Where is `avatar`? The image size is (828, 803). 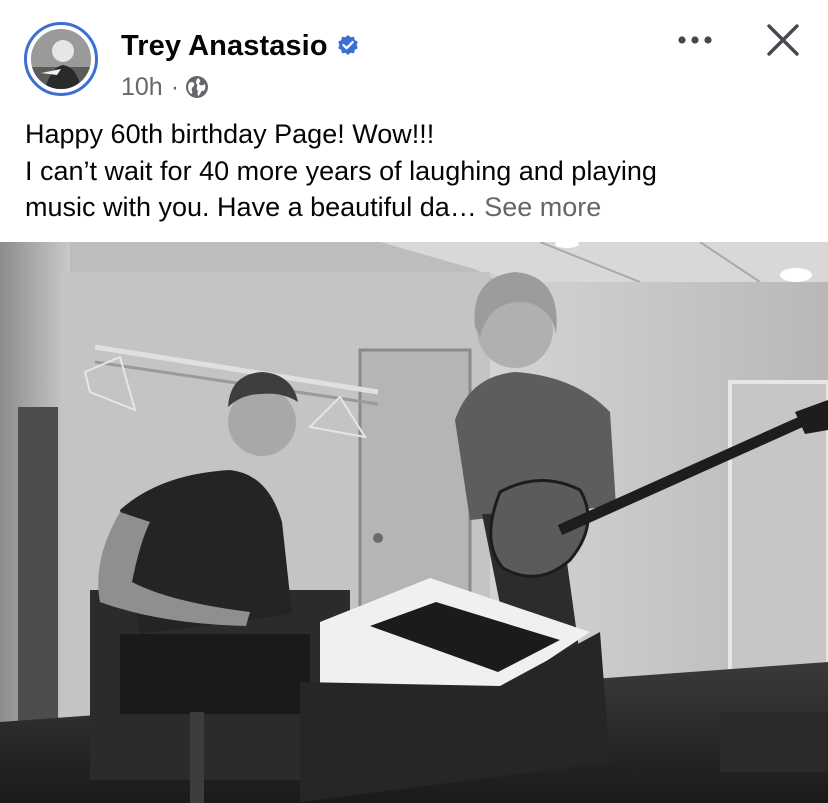 avatar is located at coordinates (61, 59).